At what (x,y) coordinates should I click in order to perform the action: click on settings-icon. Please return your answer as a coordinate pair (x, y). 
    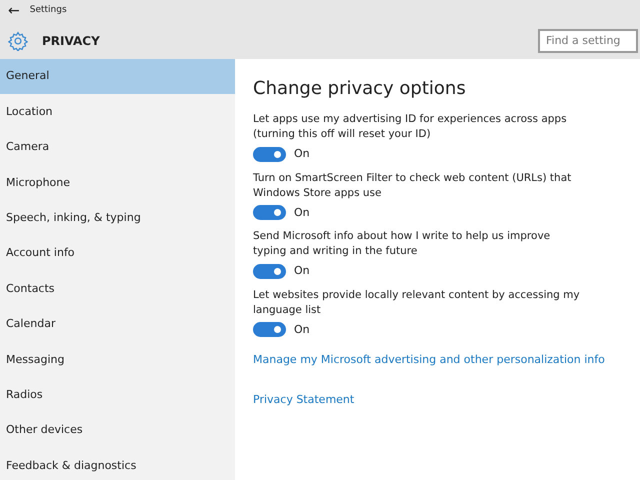
    Looking at the image, I should click on (18, 40).